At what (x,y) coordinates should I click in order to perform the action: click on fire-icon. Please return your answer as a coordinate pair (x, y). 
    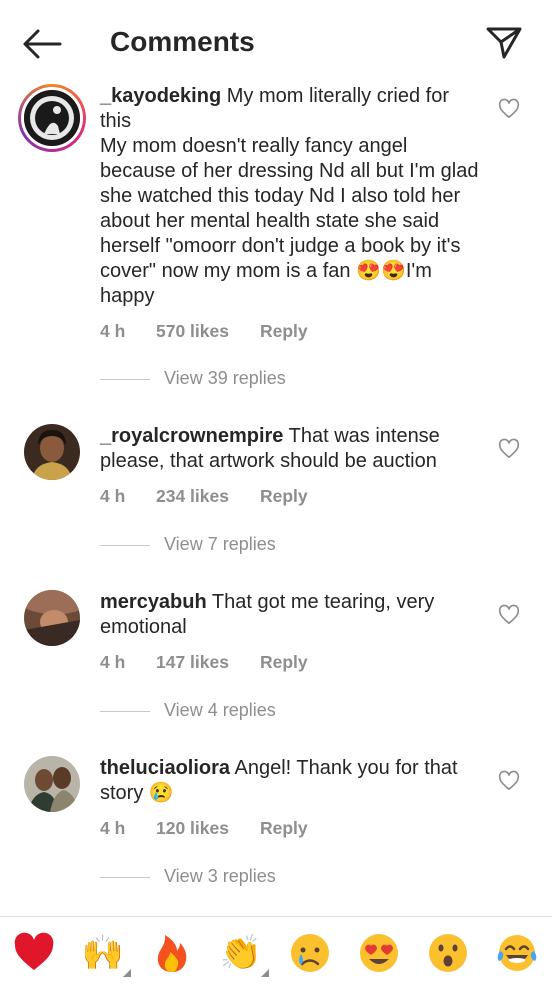
    Looking at the image, I should click on (172, 953).